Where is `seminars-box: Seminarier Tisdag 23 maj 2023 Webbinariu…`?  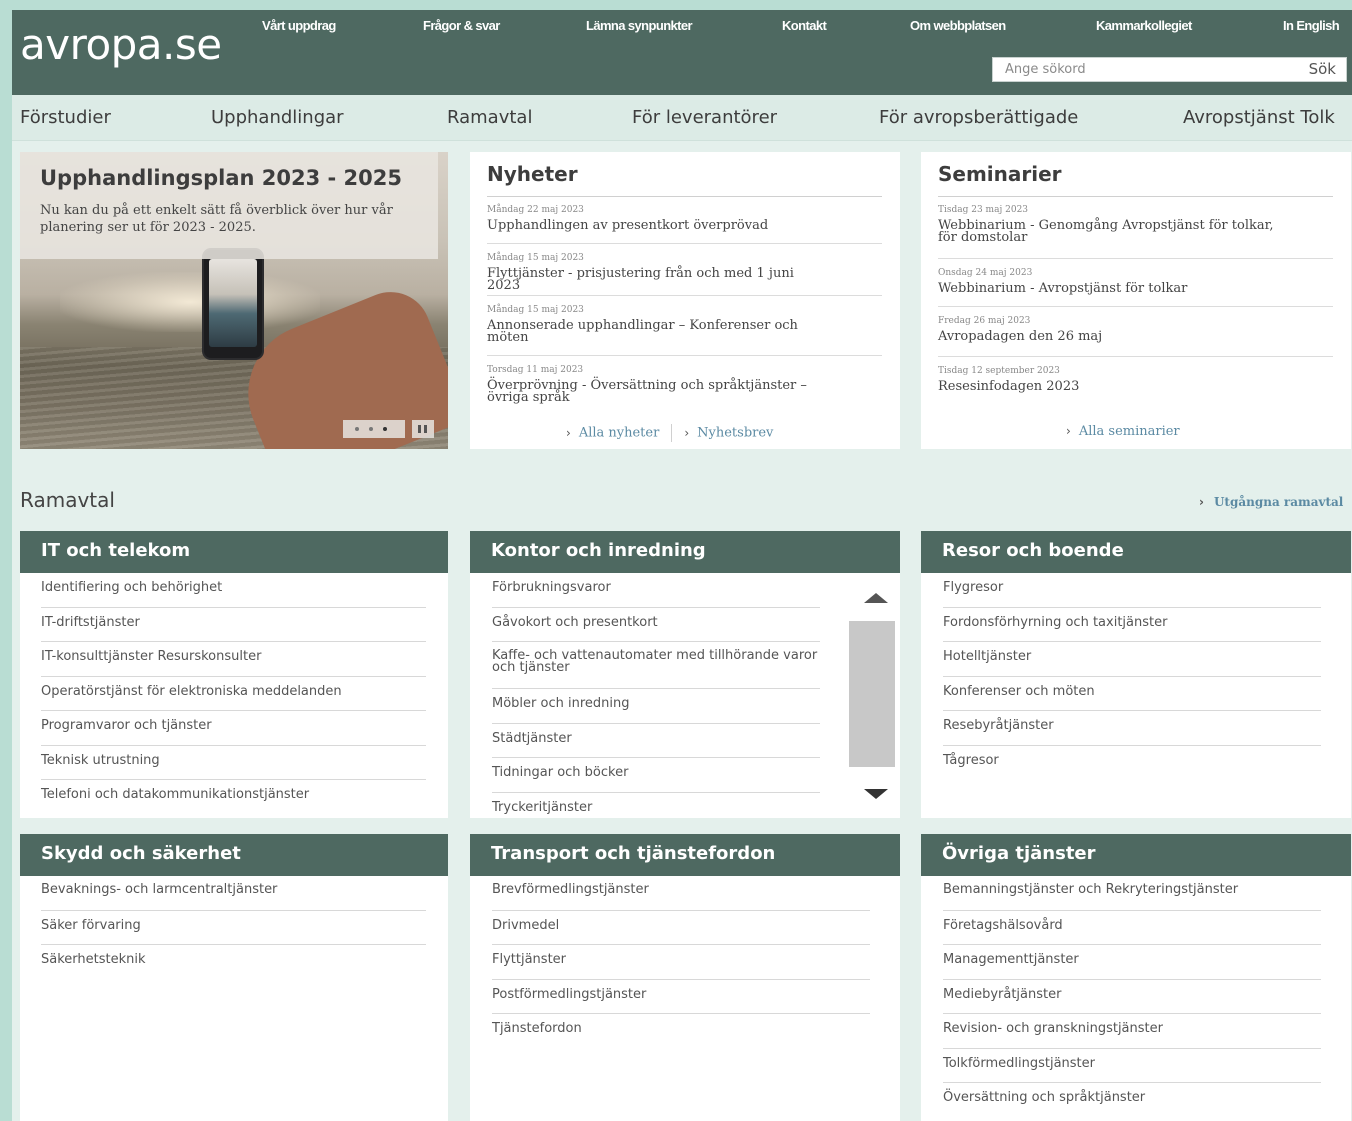 seminars-box: Seminarier Tisdag 23 maj 2023 Webbinariu… is located at coordinates (1136, 300).